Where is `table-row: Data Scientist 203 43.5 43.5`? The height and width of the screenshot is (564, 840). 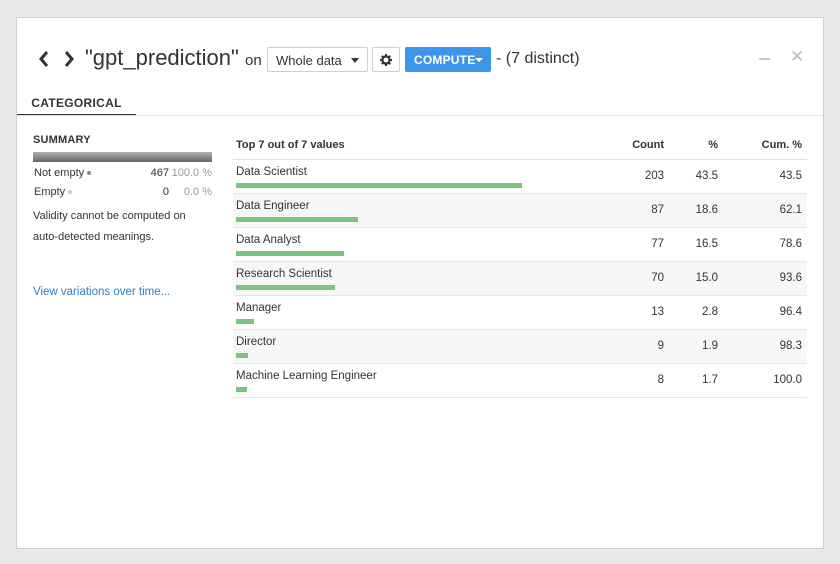
table-row: Data Scientist 203 43.5 43.5 is located at coordinates (520, 177).